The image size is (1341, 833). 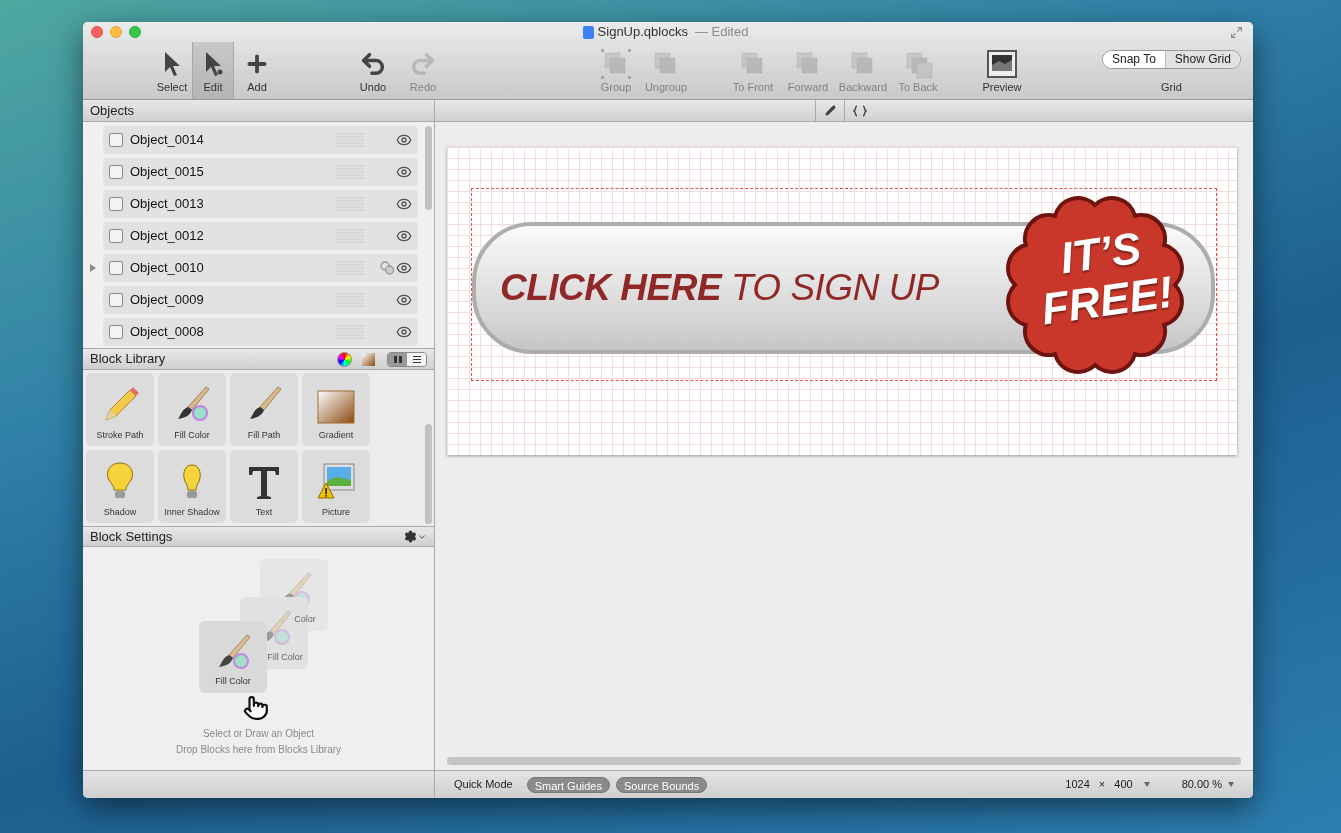 I want to click on picture-warning-icon, so click(x=336, y=480).